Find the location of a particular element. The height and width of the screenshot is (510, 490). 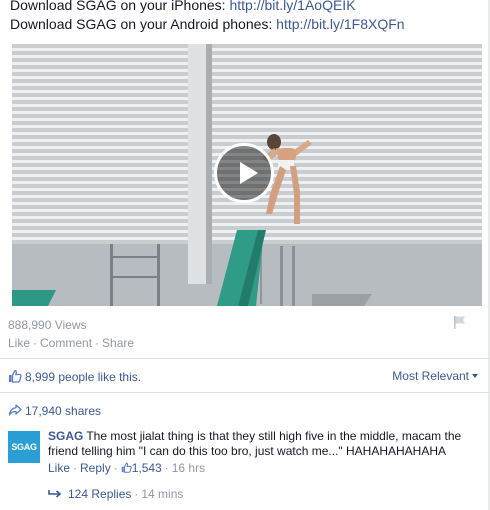

replies-count: 124 Replies is located at coordinates (100, 494).